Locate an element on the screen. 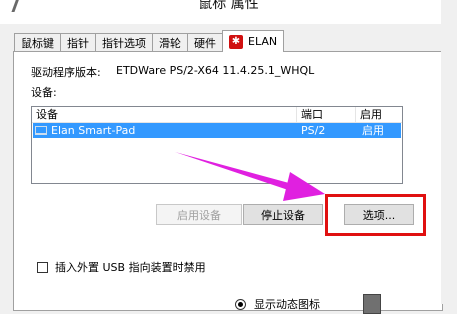 This screenshot has height=314, width=457. device-port: PS/2 is located at coordinates (313, 130).